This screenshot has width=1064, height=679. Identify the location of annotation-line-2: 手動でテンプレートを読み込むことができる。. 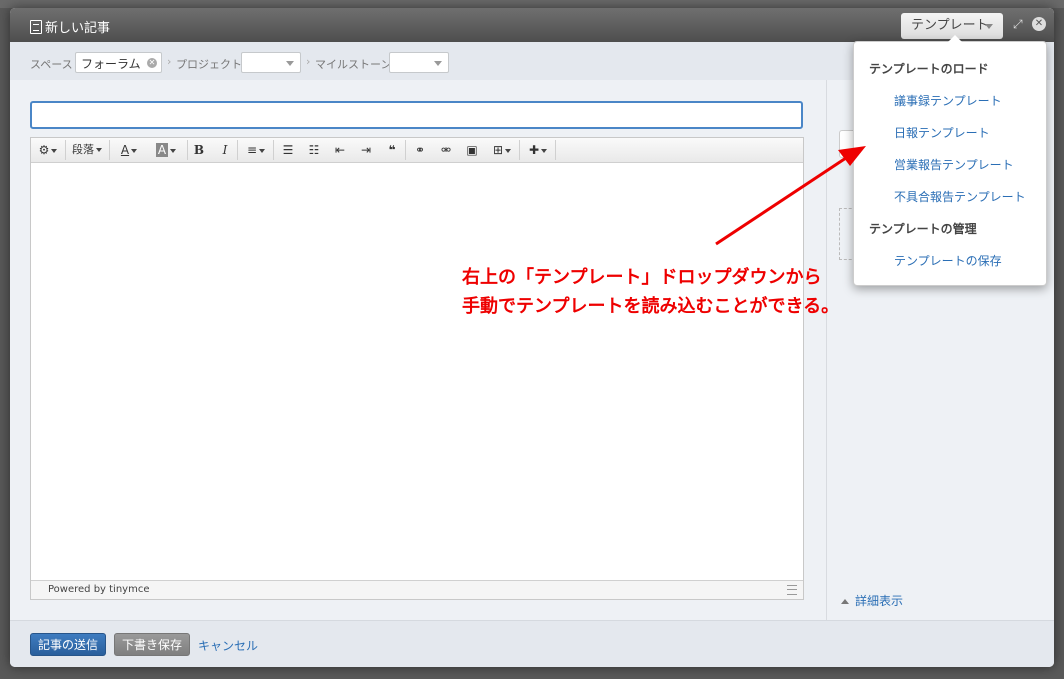
(651, 306).